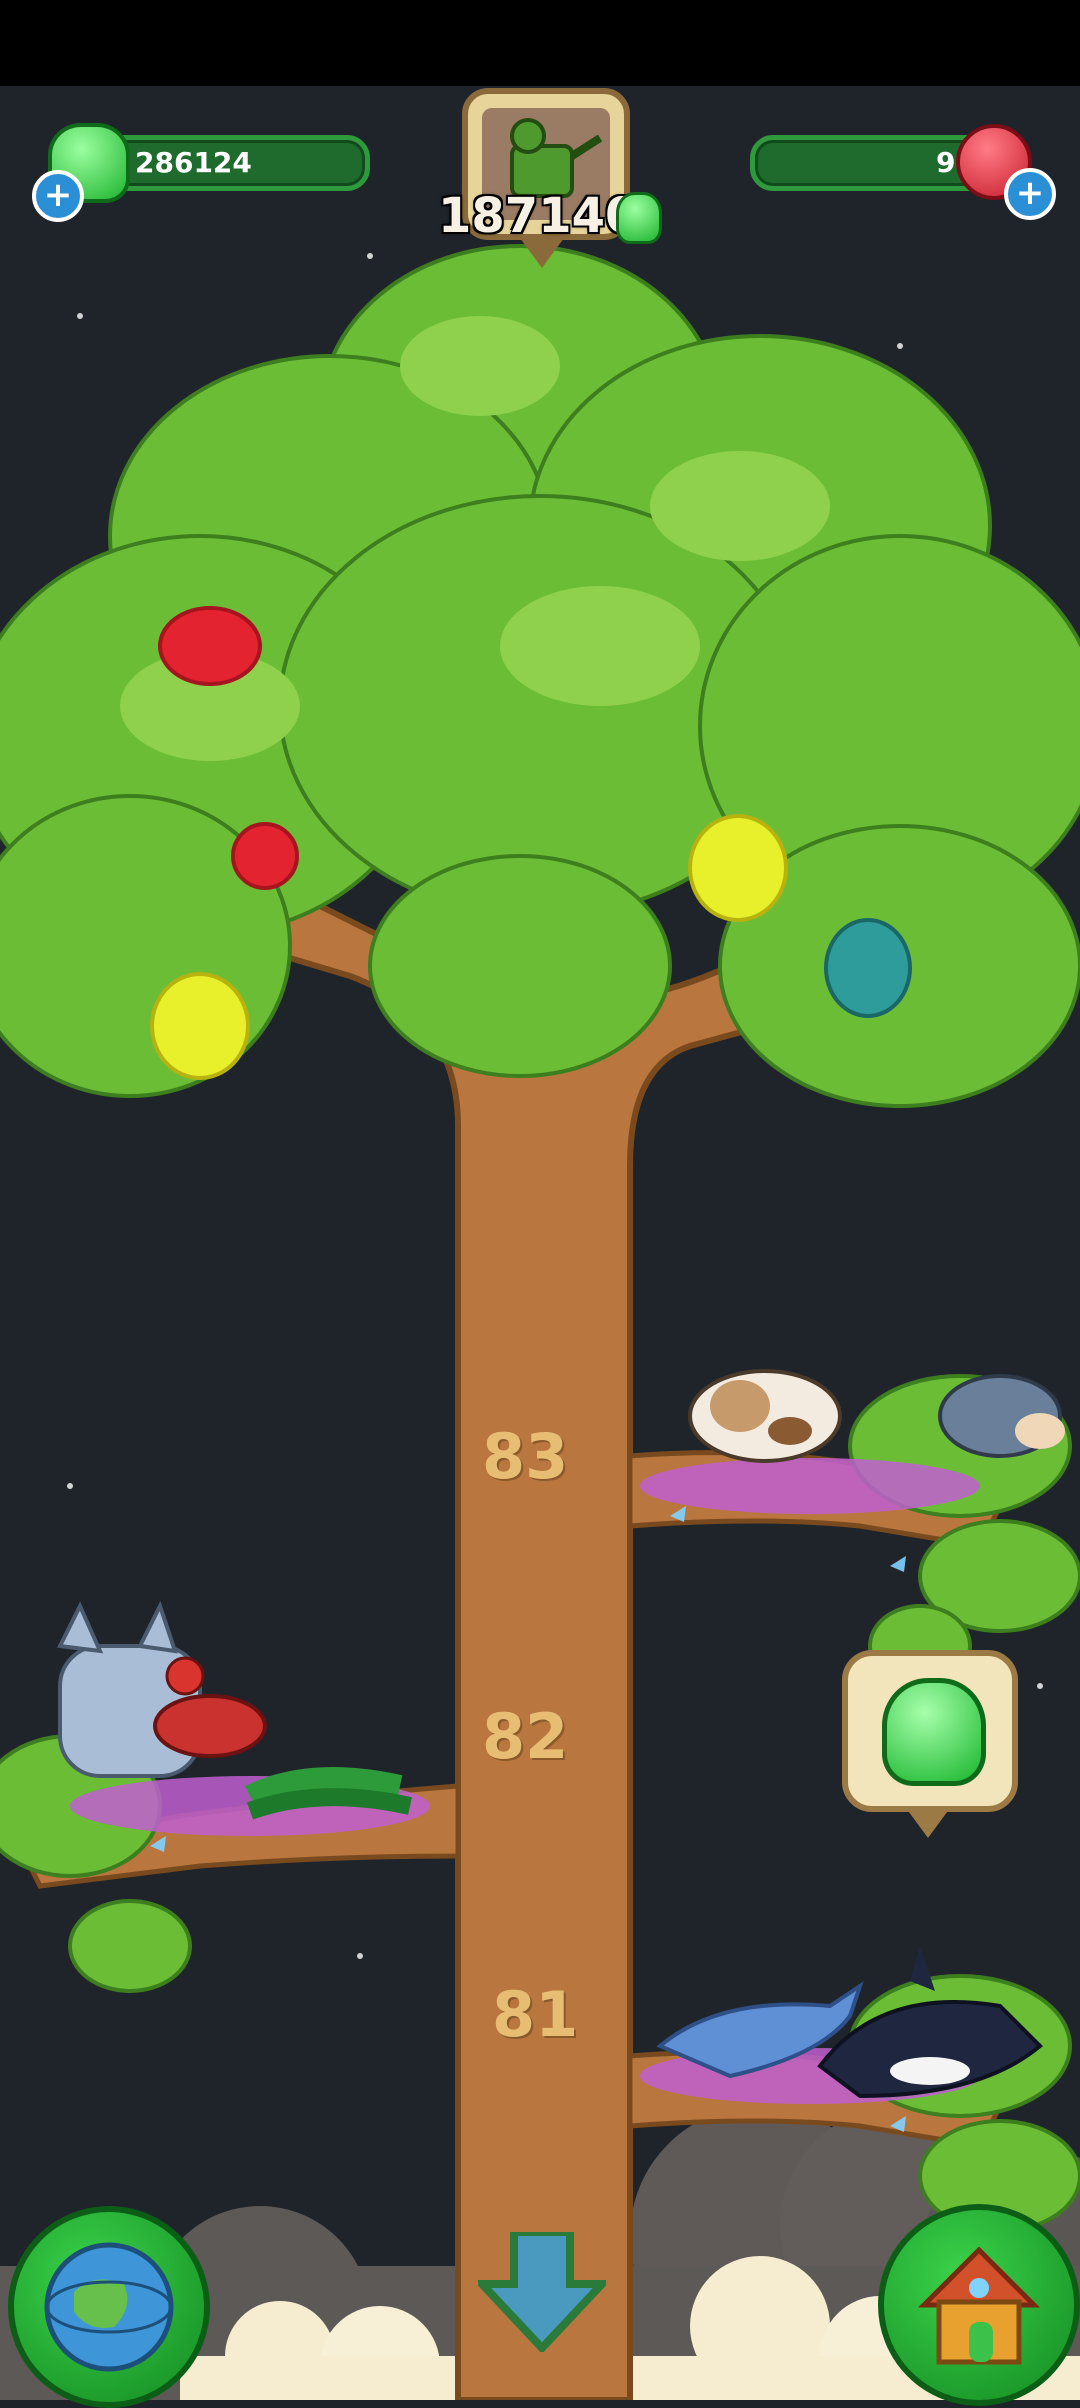 This screenshot has height=2408, width=1080. I want to click on animal-puppy, so click(765, 1416).